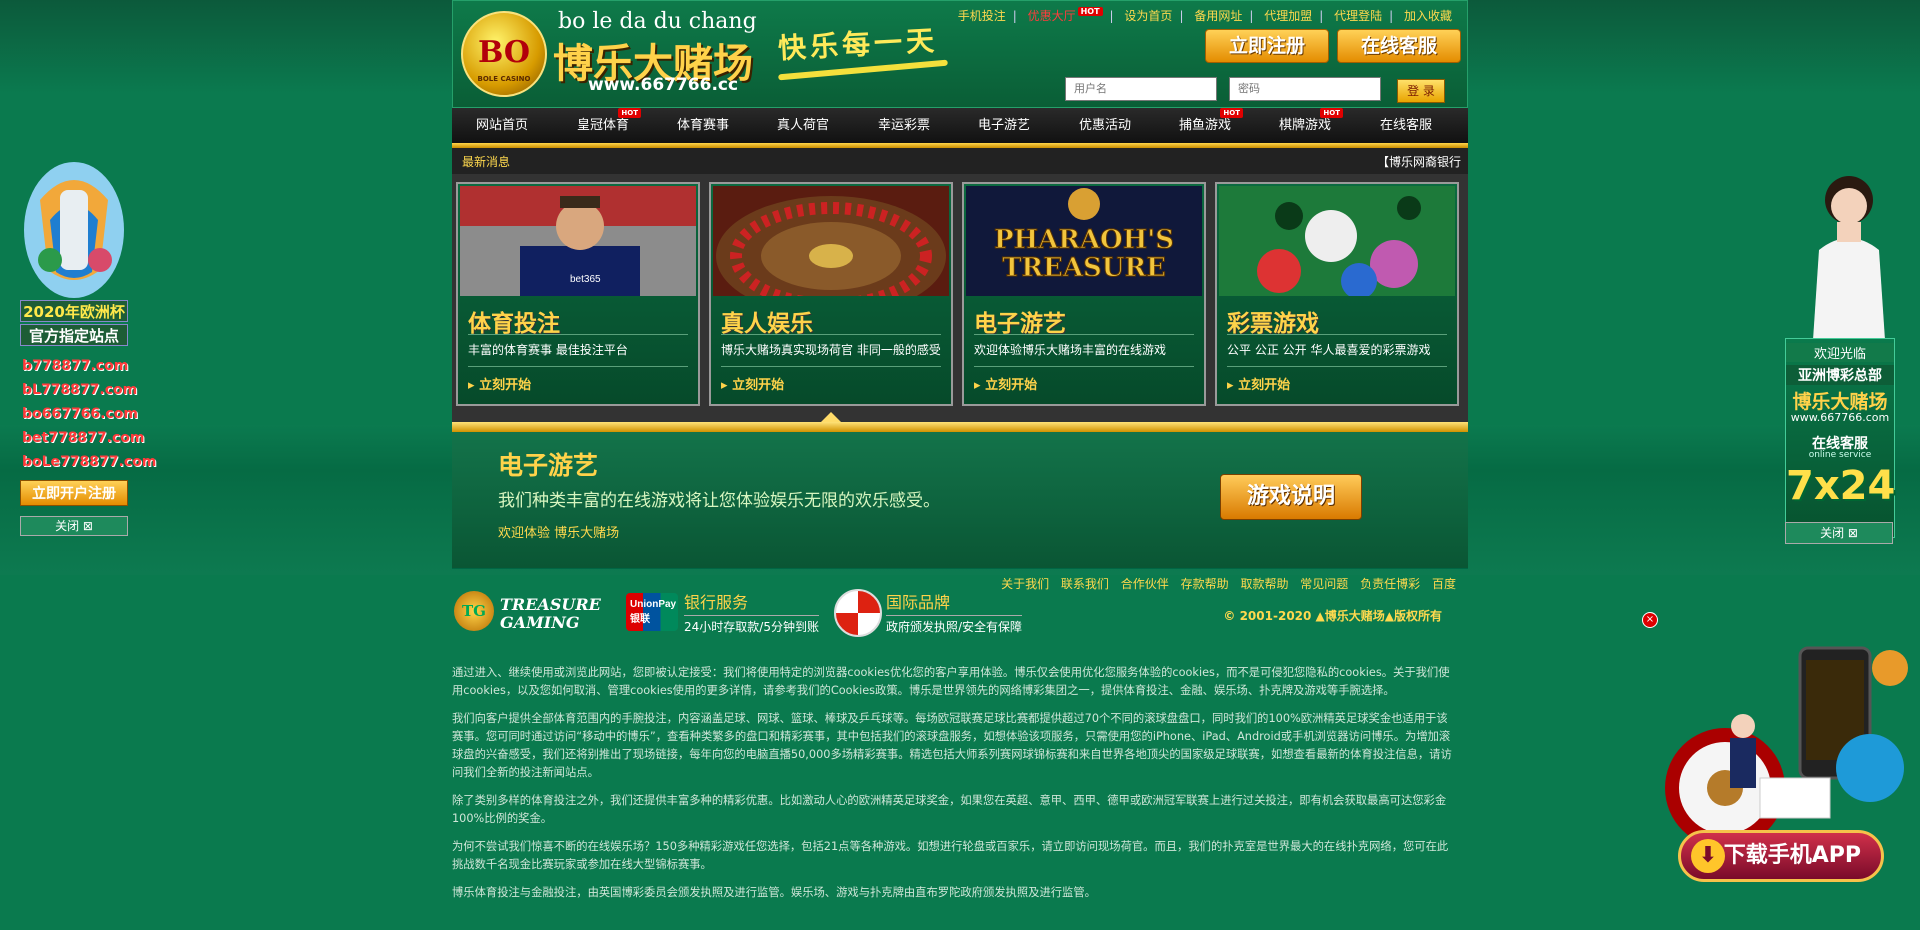  I want to click on top-link-mobile-bet: 手机投注, so click(982, 16).